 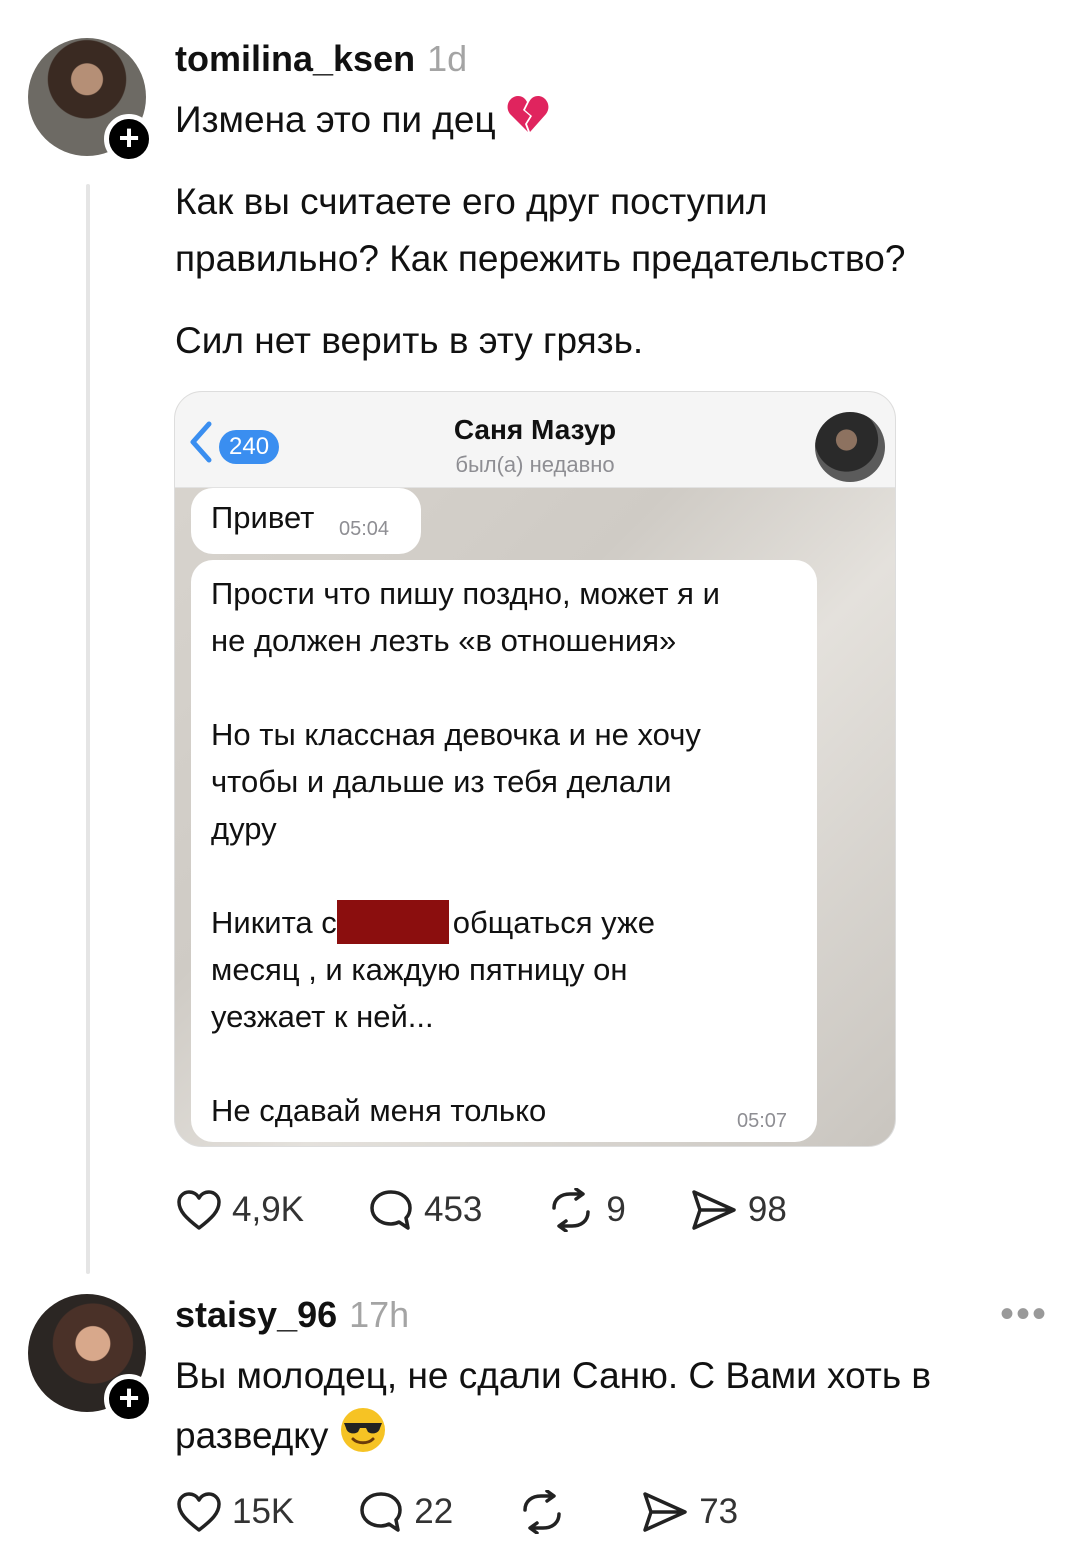 What do you see at coordinates (762, 1121) in the screenshot?
I see `message-time: 05:07` at bounding box center [762, 1121].